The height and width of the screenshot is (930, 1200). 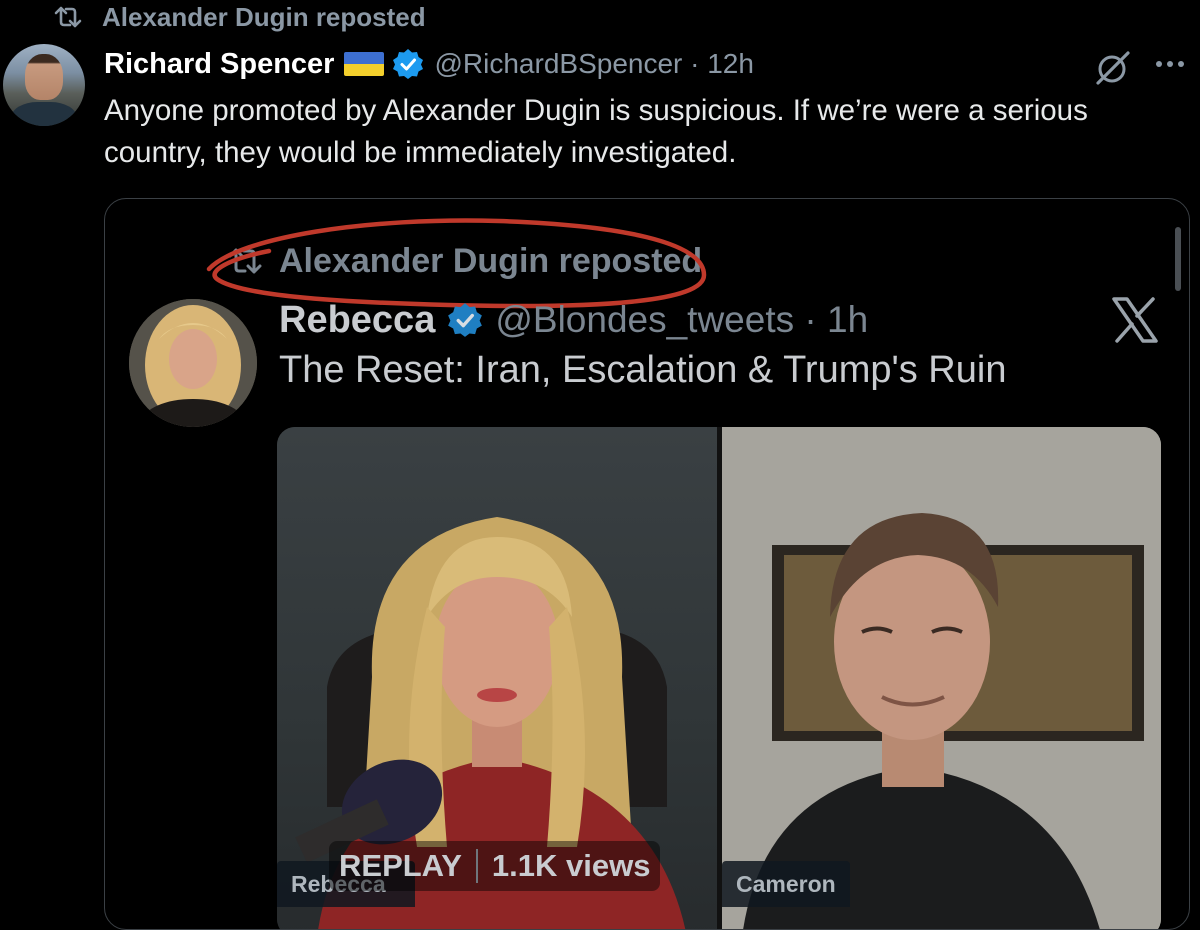 What do you see at coordinates (476, 866) in the screenshot?
I see `replay-separator` at bounding box center [476, 866].